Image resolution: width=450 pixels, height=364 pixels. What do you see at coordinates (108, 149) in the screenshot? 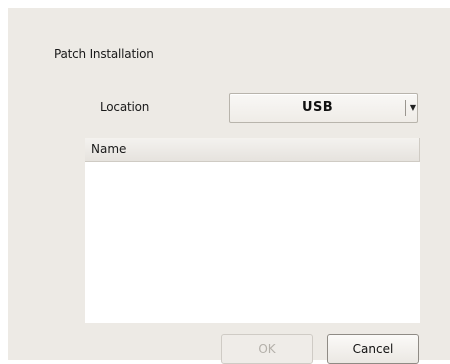
I see `column-header-name: Name` at bounding box center [108, 149].